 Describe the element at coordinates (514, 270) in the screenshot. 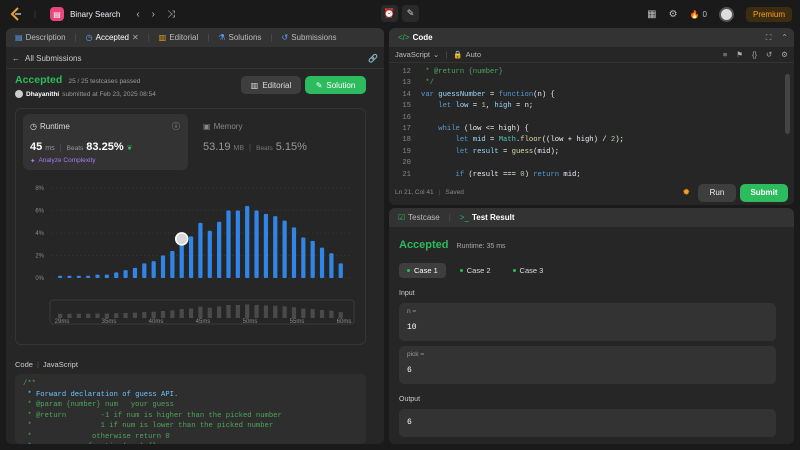

I see `pass-dot` at that location.